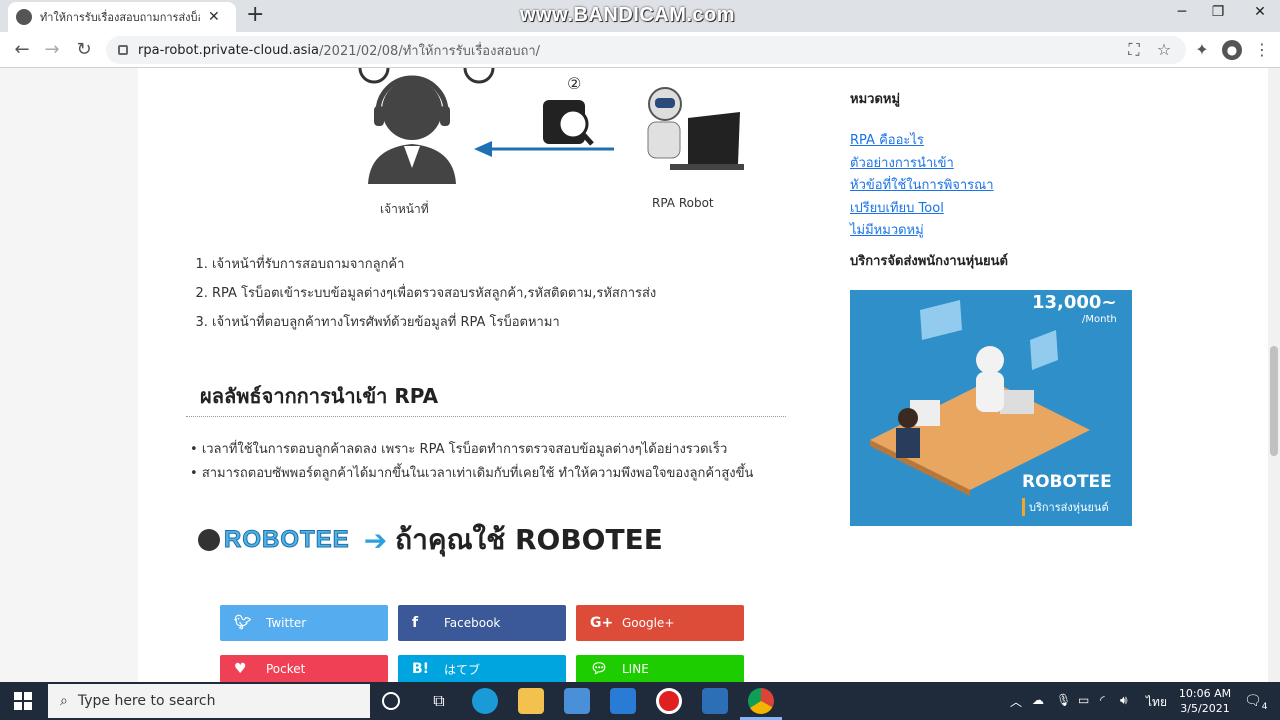  Describe the element at coordinates (991, 408) in the screenshot. I see `robotee-ad-banner: 13,000~ /Month ROBOTEE บริการส่งหุ่นยนต์` at that location.